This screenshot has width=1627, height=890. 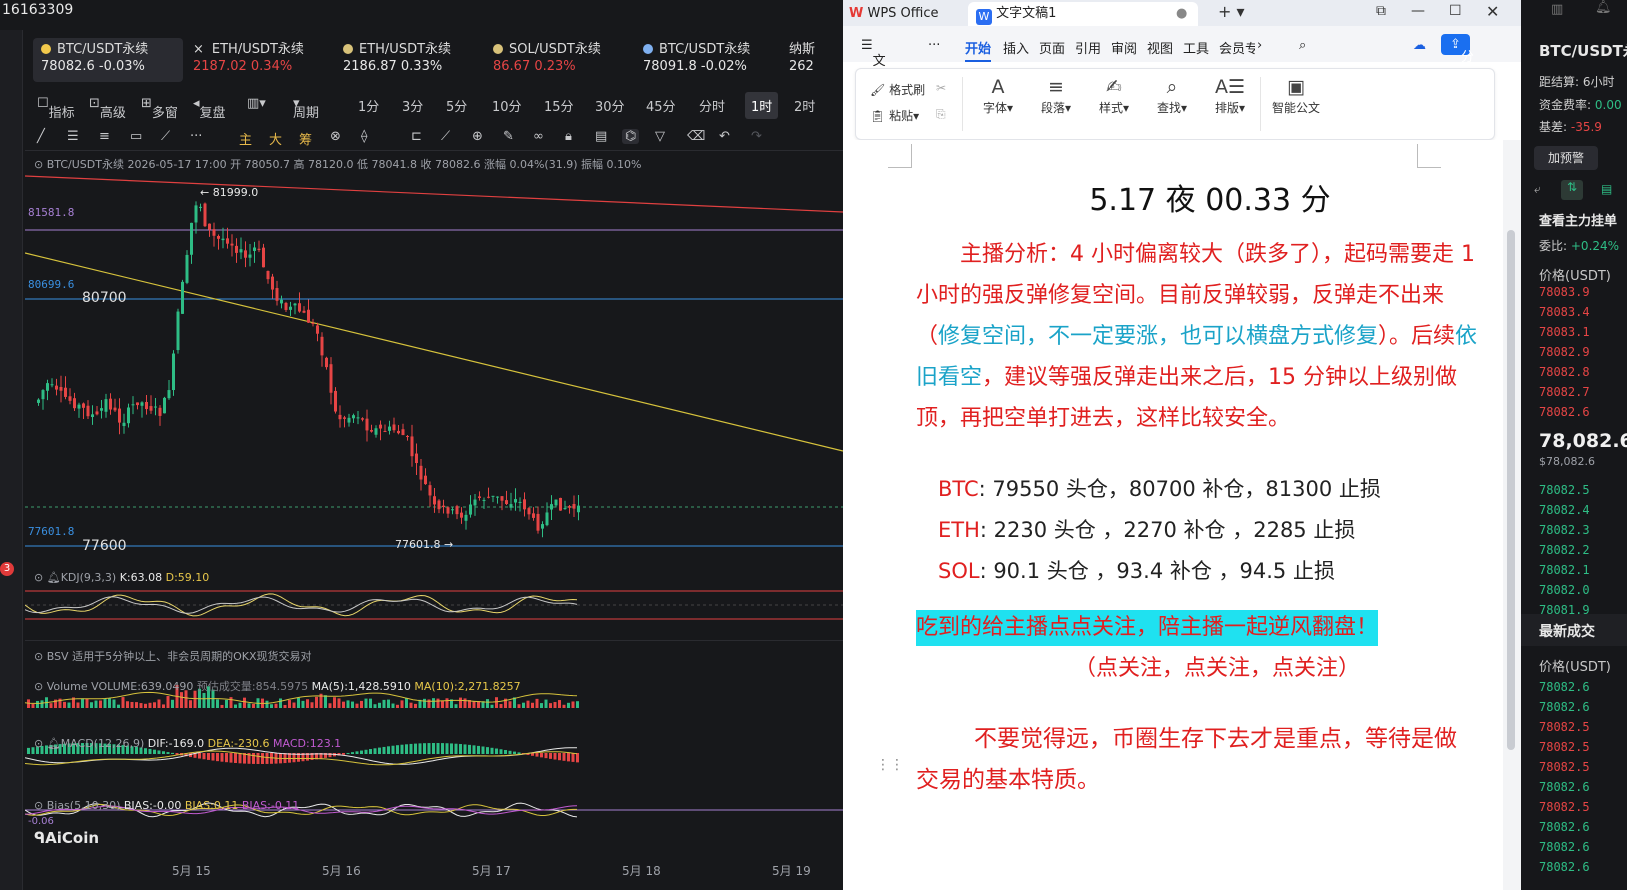 What do you see at coordinates (1088, 47) in the screenshot?
I see `menu-reference: 引用` at bounding box center [1088, 47].